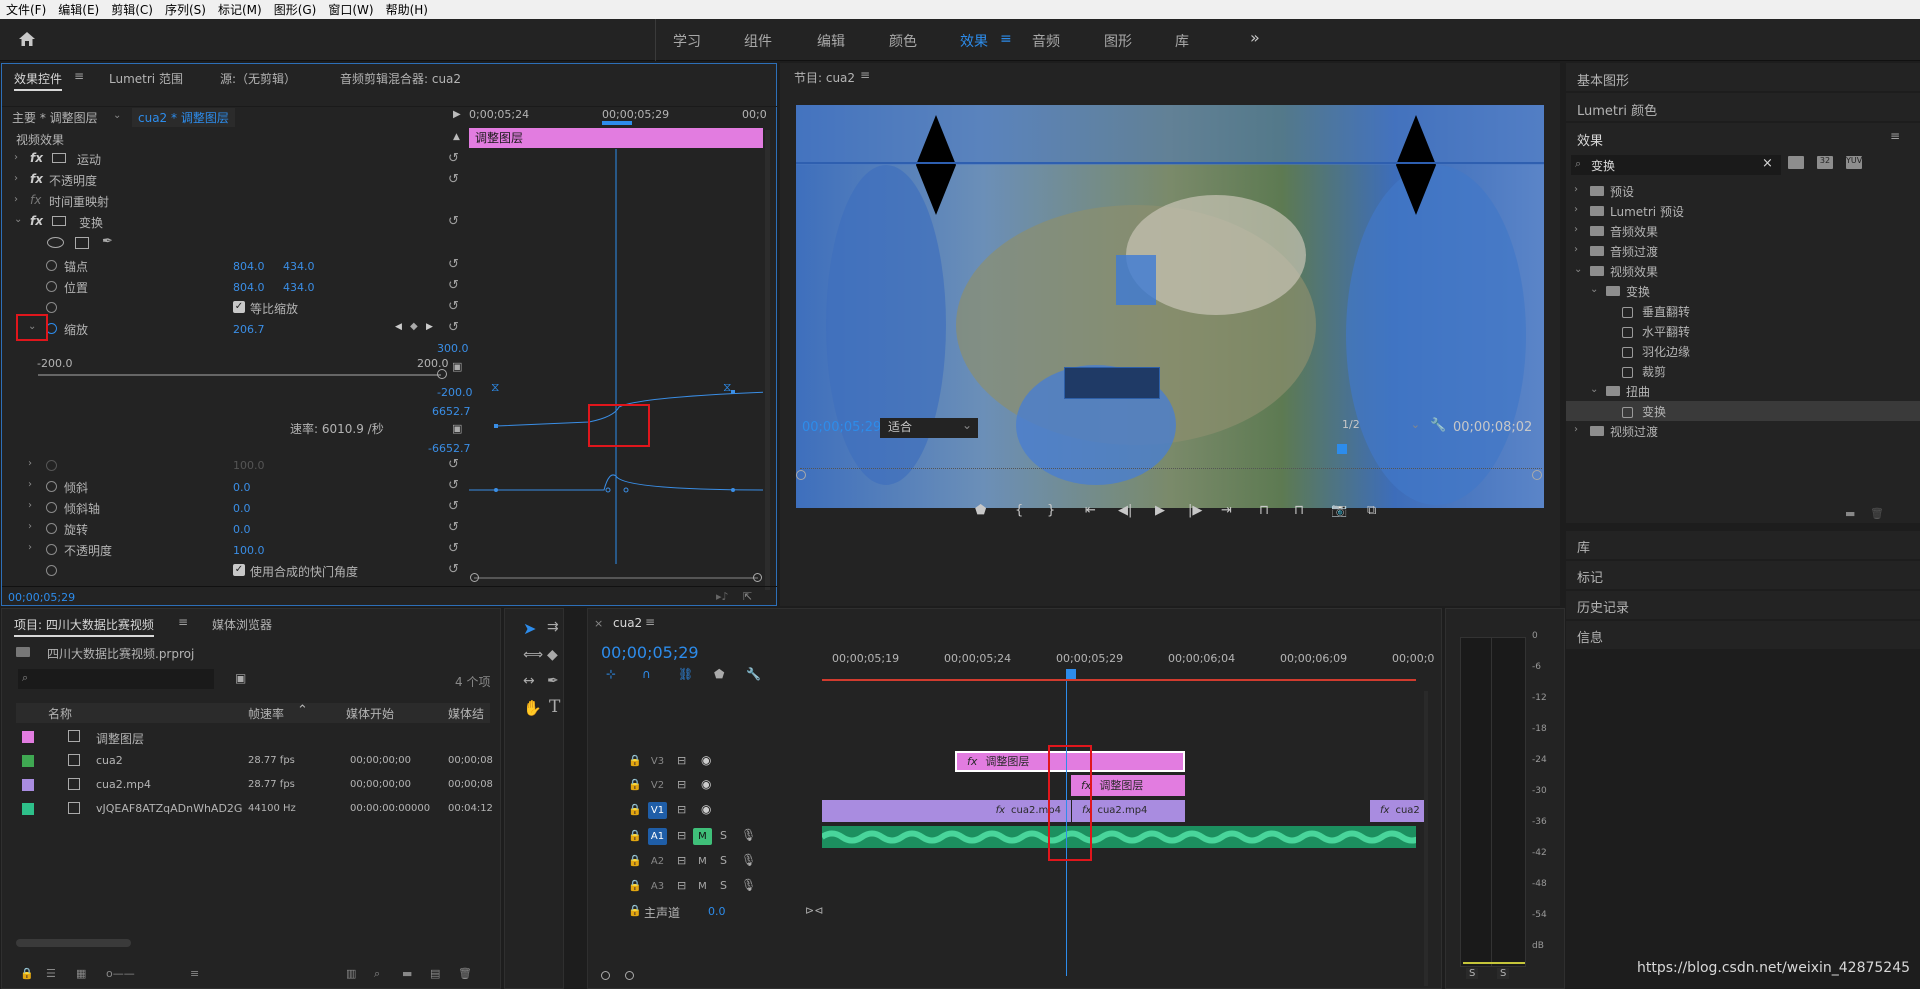 The height and width of the screenshot is (989, 1920). I want to click on track-target-button: A2, so click(657, 861).